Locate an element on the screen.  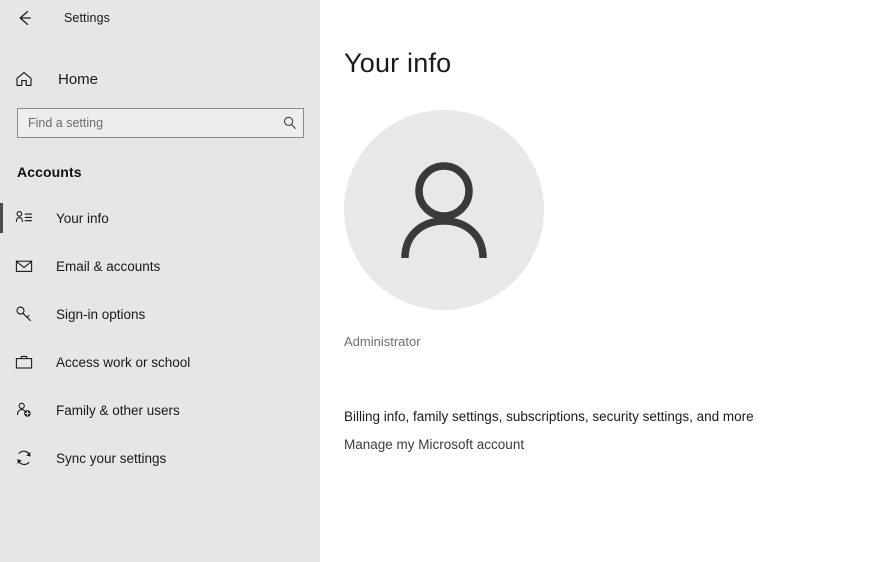
search-icon is located at coordinates (290, 123).